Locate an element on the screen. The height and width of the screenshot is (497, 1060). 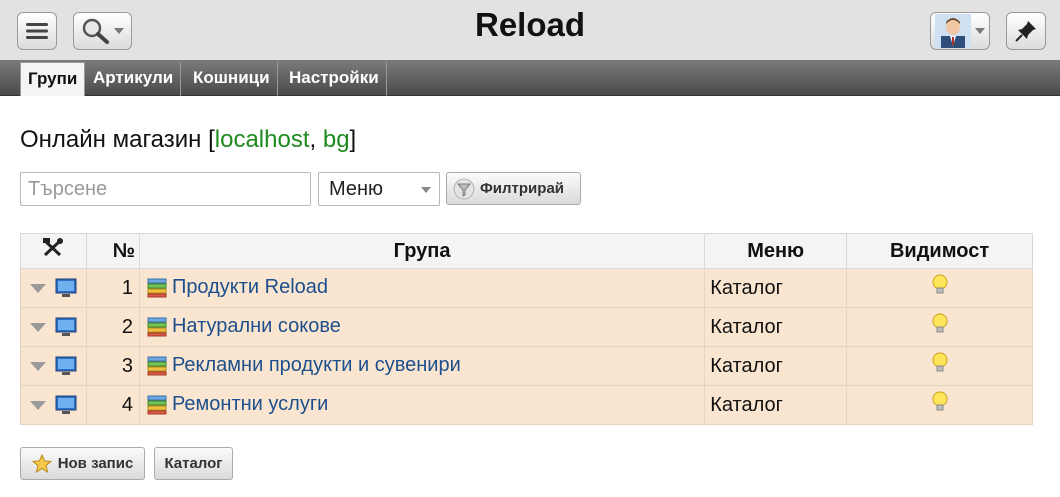
user-menu-button is located at coordinates (960, 31).